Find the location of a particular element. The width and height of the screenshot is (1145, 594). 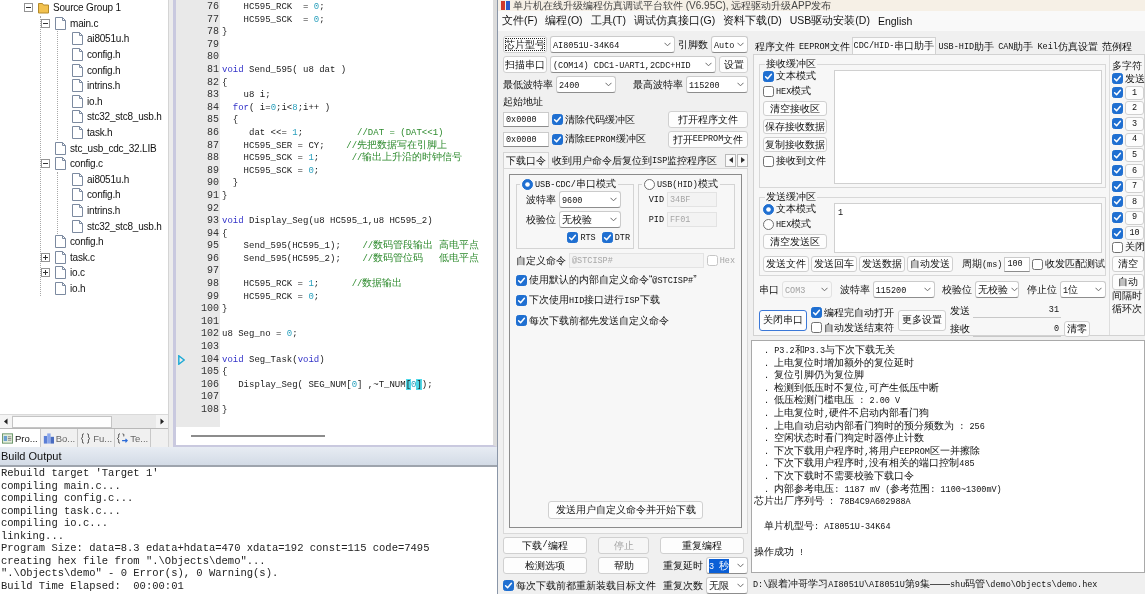

repeat-delay-dropdown: 3 秒 is located at coordinates (727, 565).